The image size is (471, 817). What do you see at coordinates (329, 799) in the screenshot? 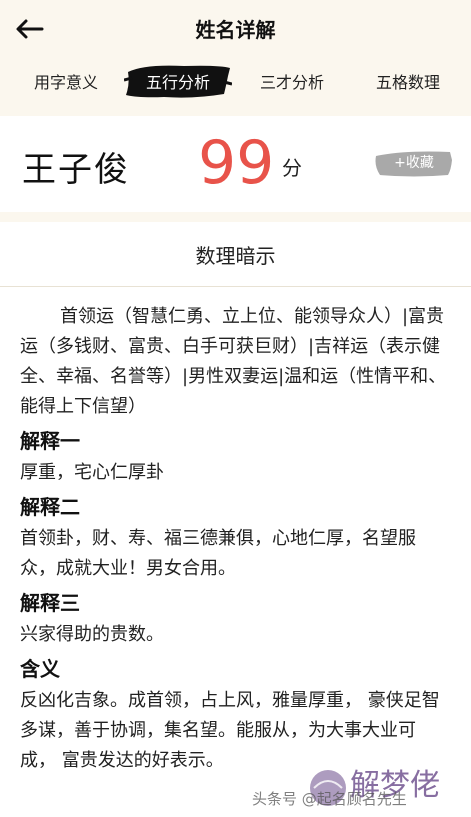
I see `watermark-text: 头条号 @起名顾名先生` at bounding box center [329, 799].